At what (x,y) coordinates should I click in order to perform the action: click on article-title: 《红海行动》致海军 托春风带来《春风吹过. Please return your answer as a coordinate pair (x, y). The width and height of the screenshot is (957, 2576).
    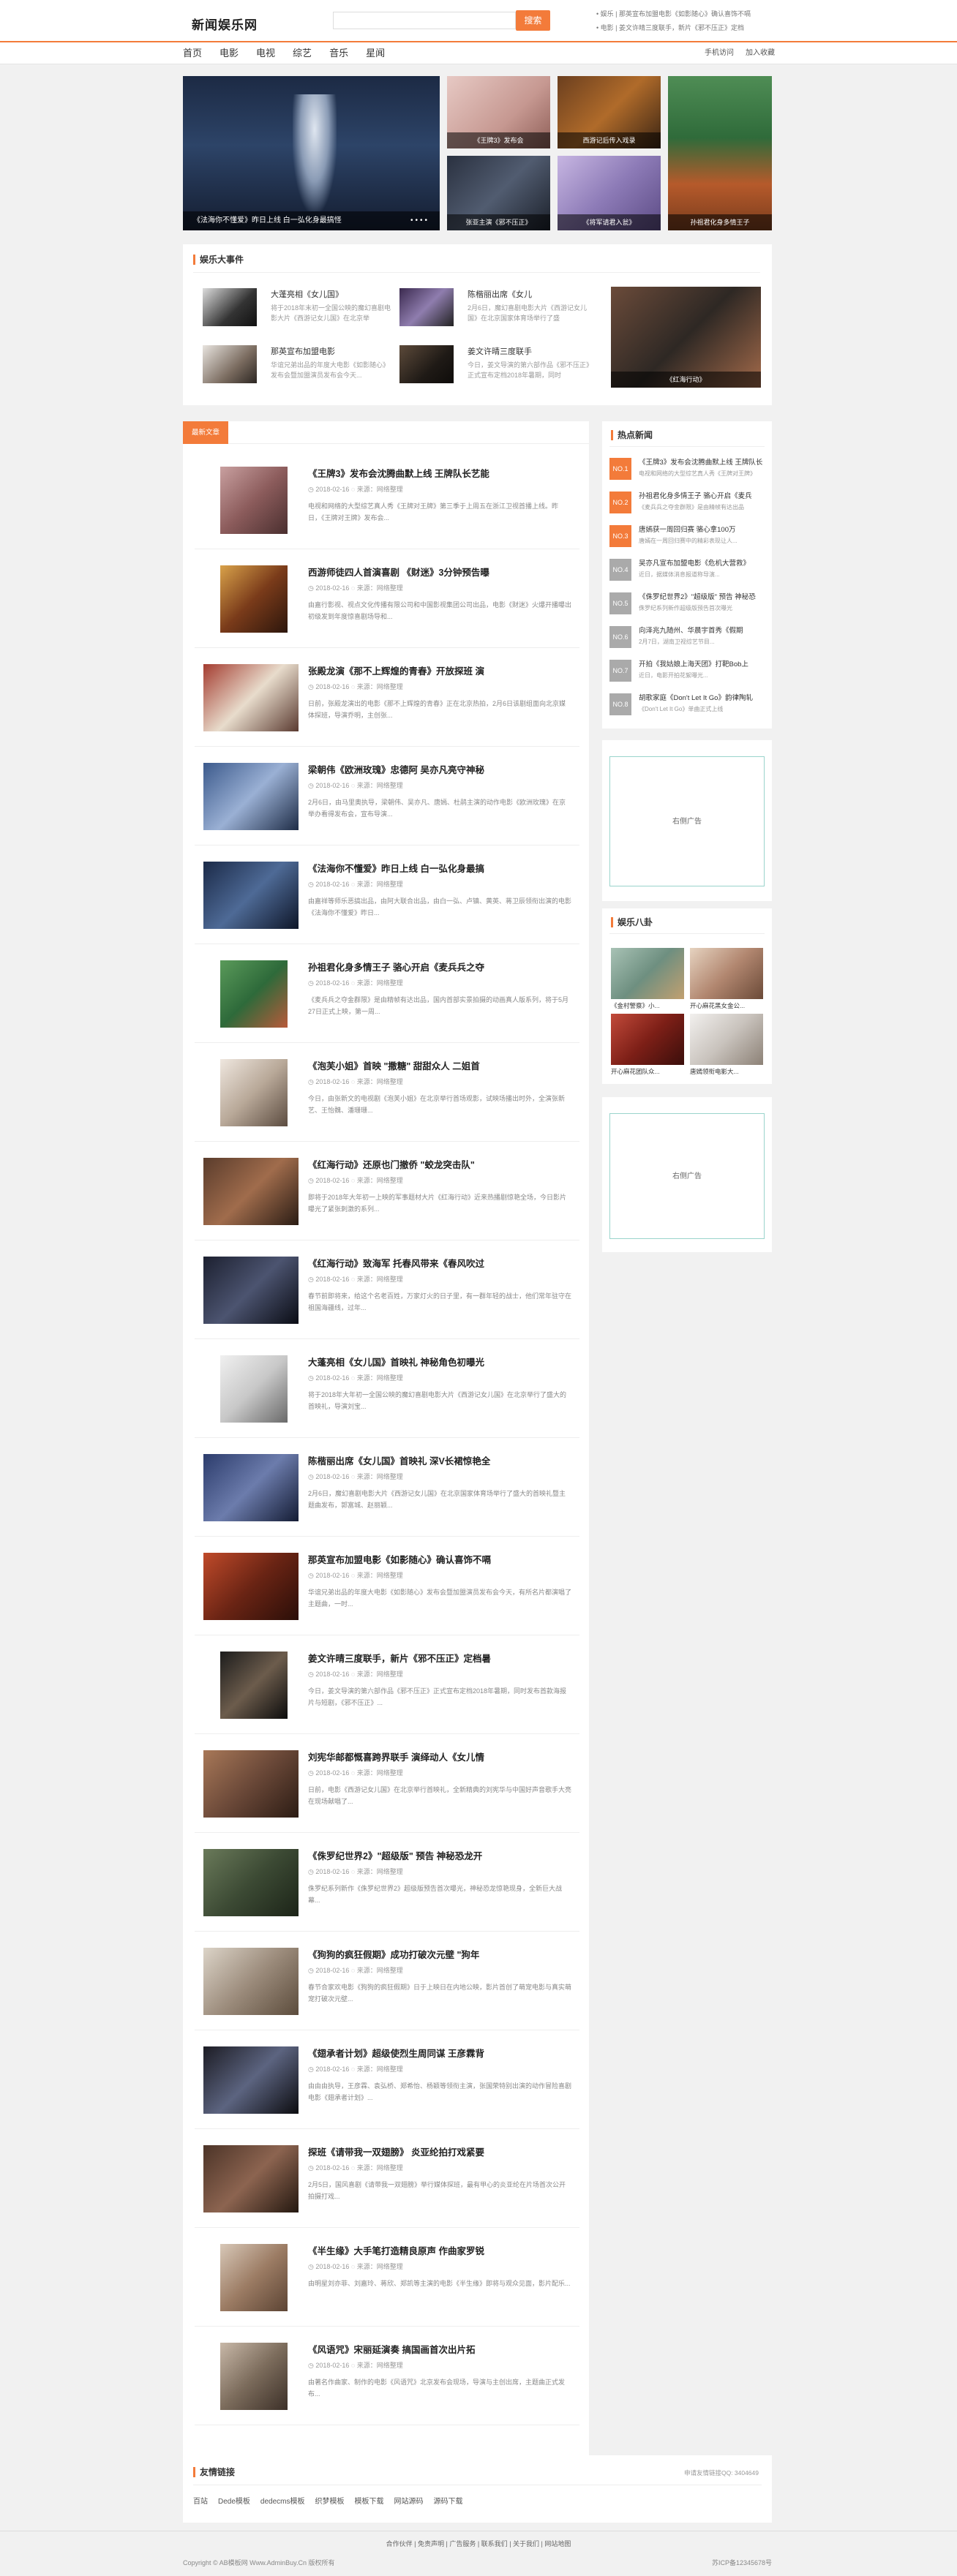
    Looking at the image, I should click on (396, 1263).